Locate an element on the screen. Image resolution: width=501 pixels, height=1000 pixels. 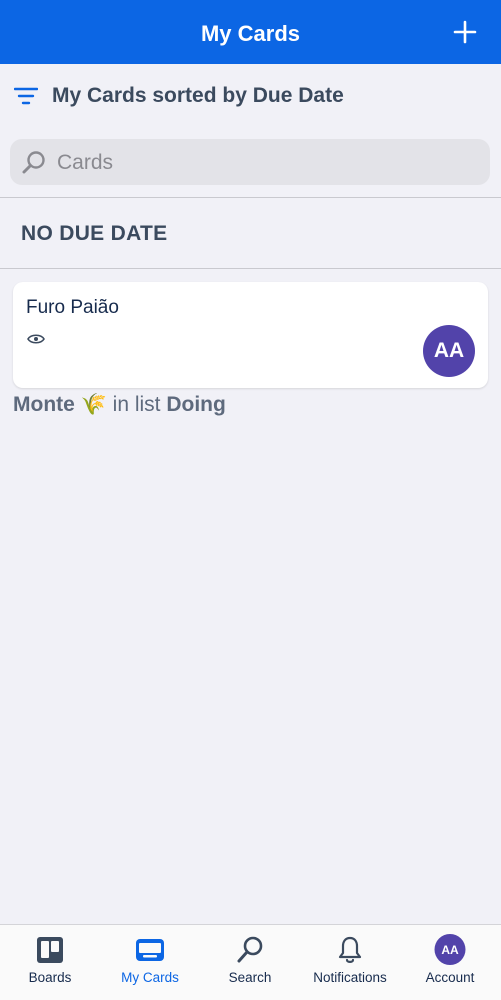
board-name: Monte 🌾 is located at coordinates (60, 404).